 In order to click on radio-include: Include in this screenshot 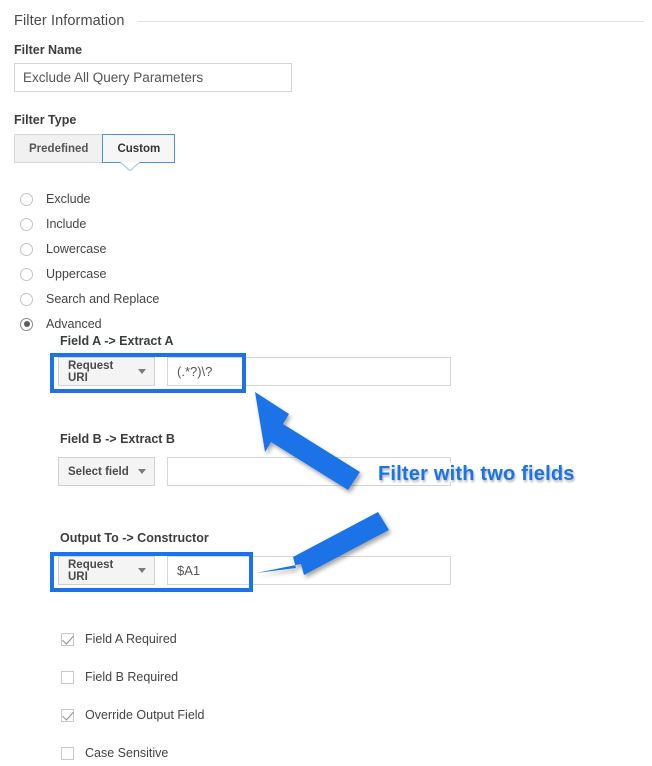, I will do `click(53, 224)`.